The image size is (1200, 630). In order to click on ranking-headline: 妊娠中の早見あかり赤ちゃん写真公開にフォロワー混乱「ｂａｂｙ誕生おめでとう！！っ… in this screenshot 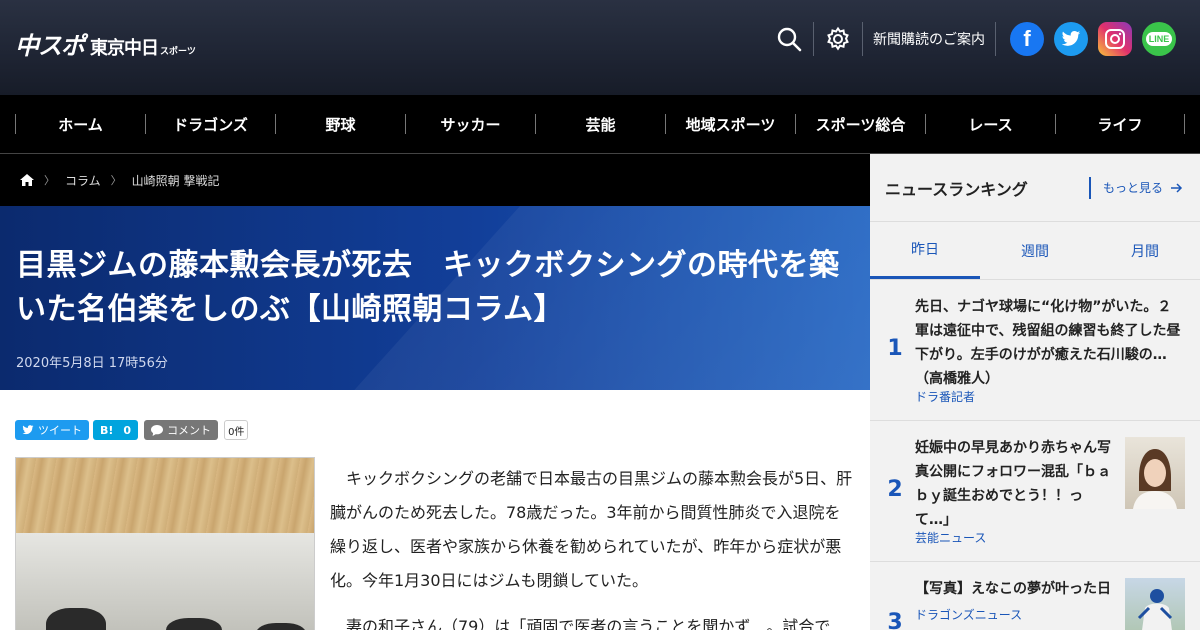, I will do `click(1013, 484)`.